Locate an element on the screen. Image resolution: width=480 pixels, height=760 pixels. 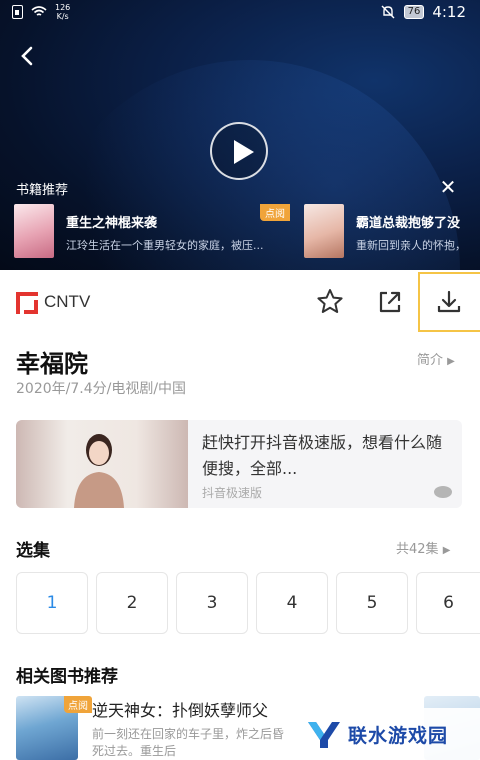
book-rec-card: 霸道总裁抱够了没 重新回到亲人的怀抱， is located at coordinates (392, 232).